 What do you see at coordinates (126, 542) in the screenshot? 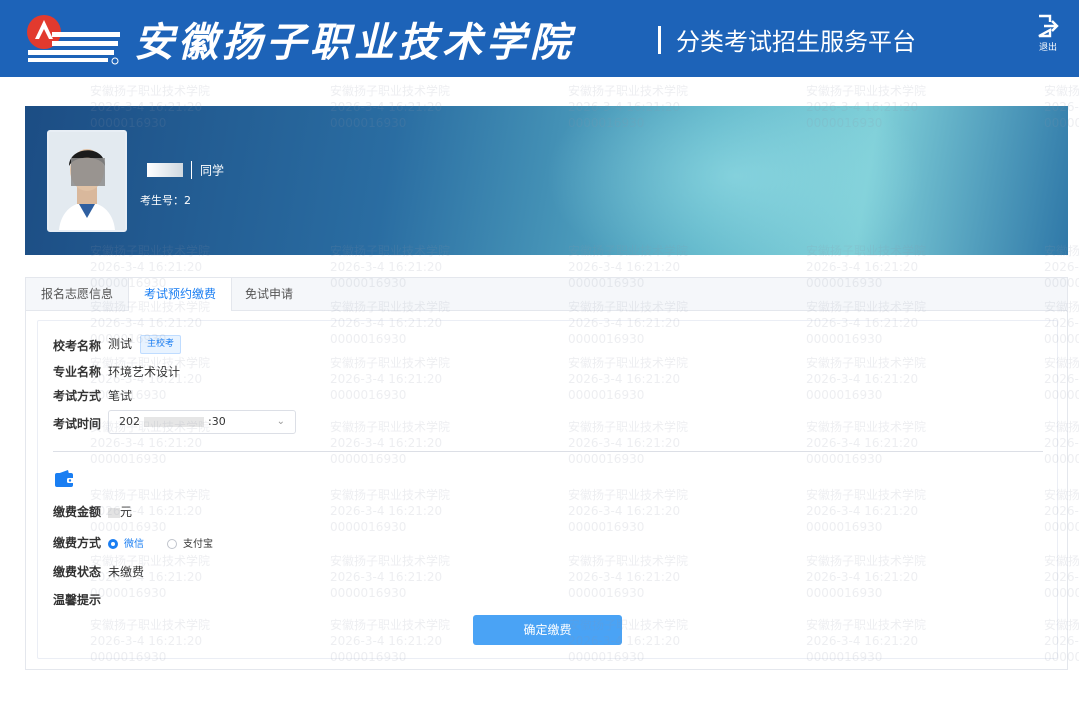
I see `radio-wechat: 微信` at bounding box center [126, 542].